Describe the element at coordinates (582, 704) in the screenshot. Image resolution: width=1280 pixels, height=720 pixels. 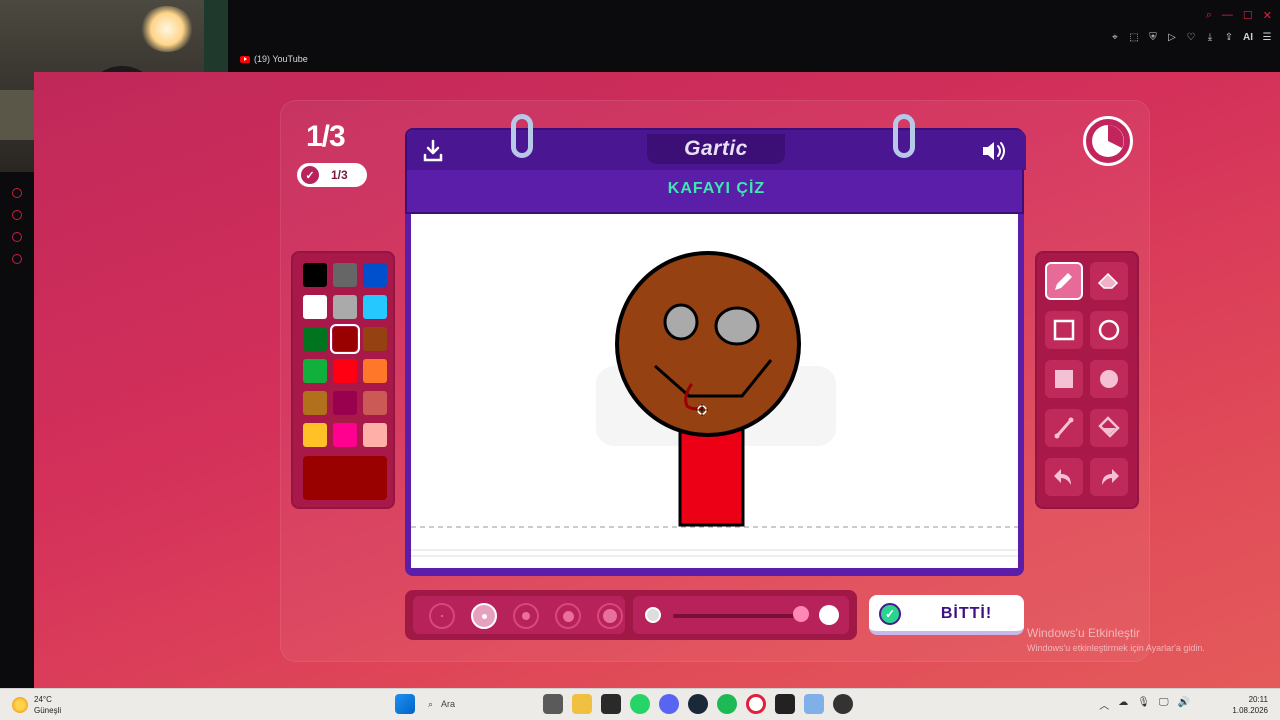
I see `file-explorer-icon` at that location.